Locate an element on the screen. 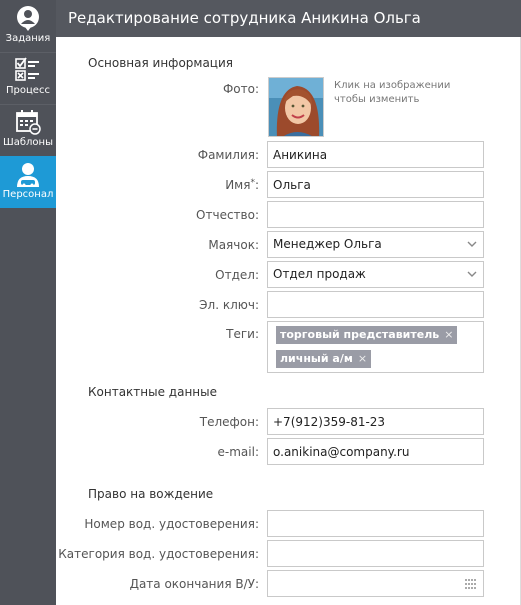  section-title-driving: Право на вождение is located at coordinates (151, 494).